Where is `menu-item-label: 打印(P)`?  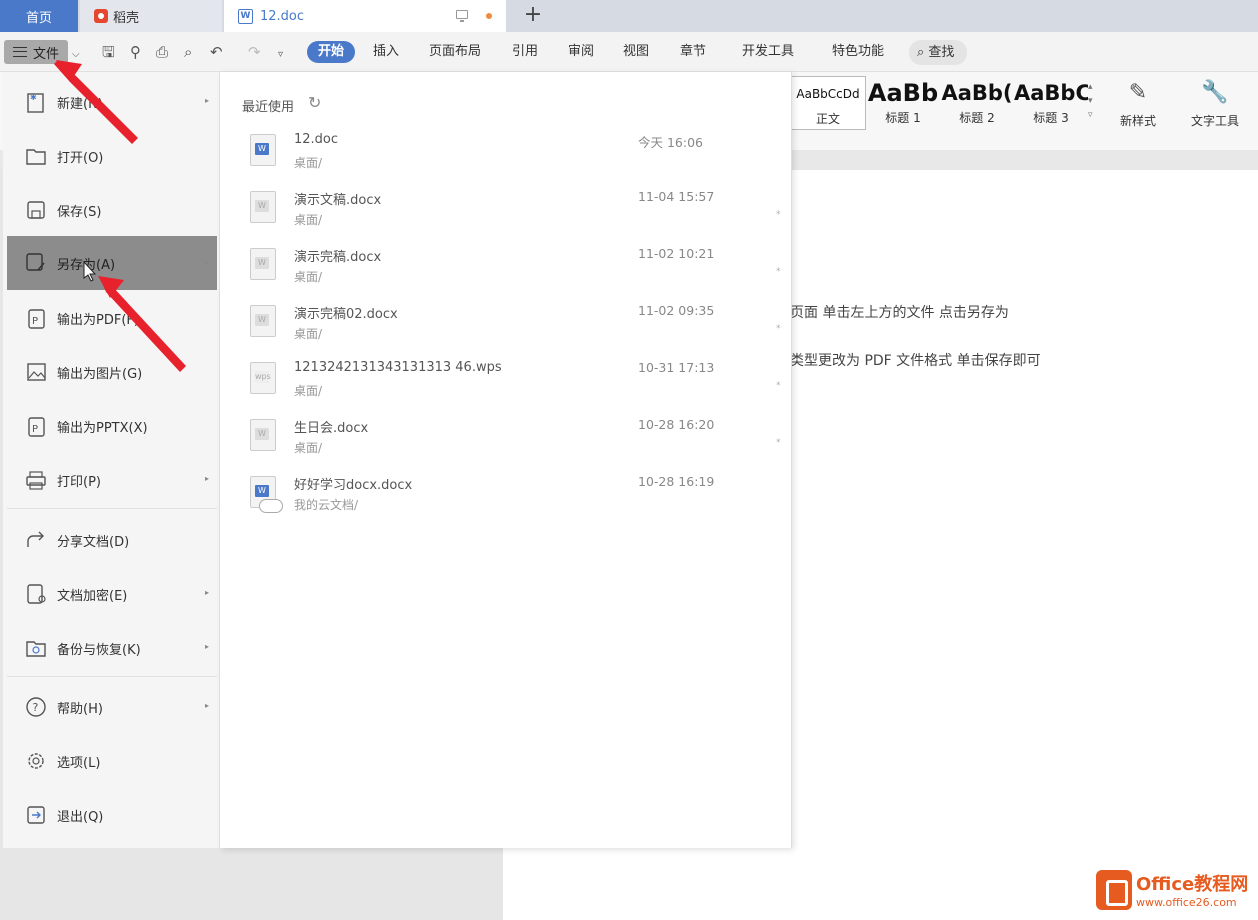
menu-item-label: 打印(P) is located at coordinates (79, 482).